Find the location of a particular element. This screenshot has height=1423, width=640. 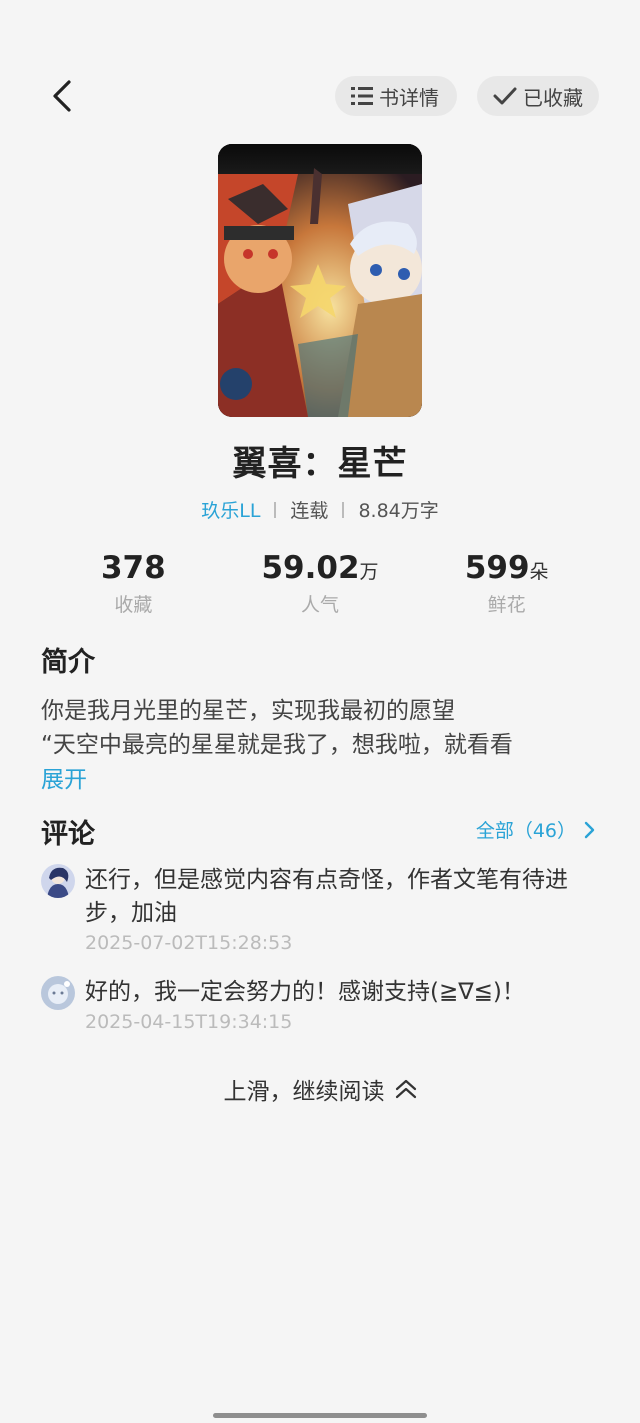

intro-text: 你是我月光里的星芒，实现我最初的愿望 “天空中最亮的星星就是我了，想我啦，就看看 is located at coordinates (323, 728).